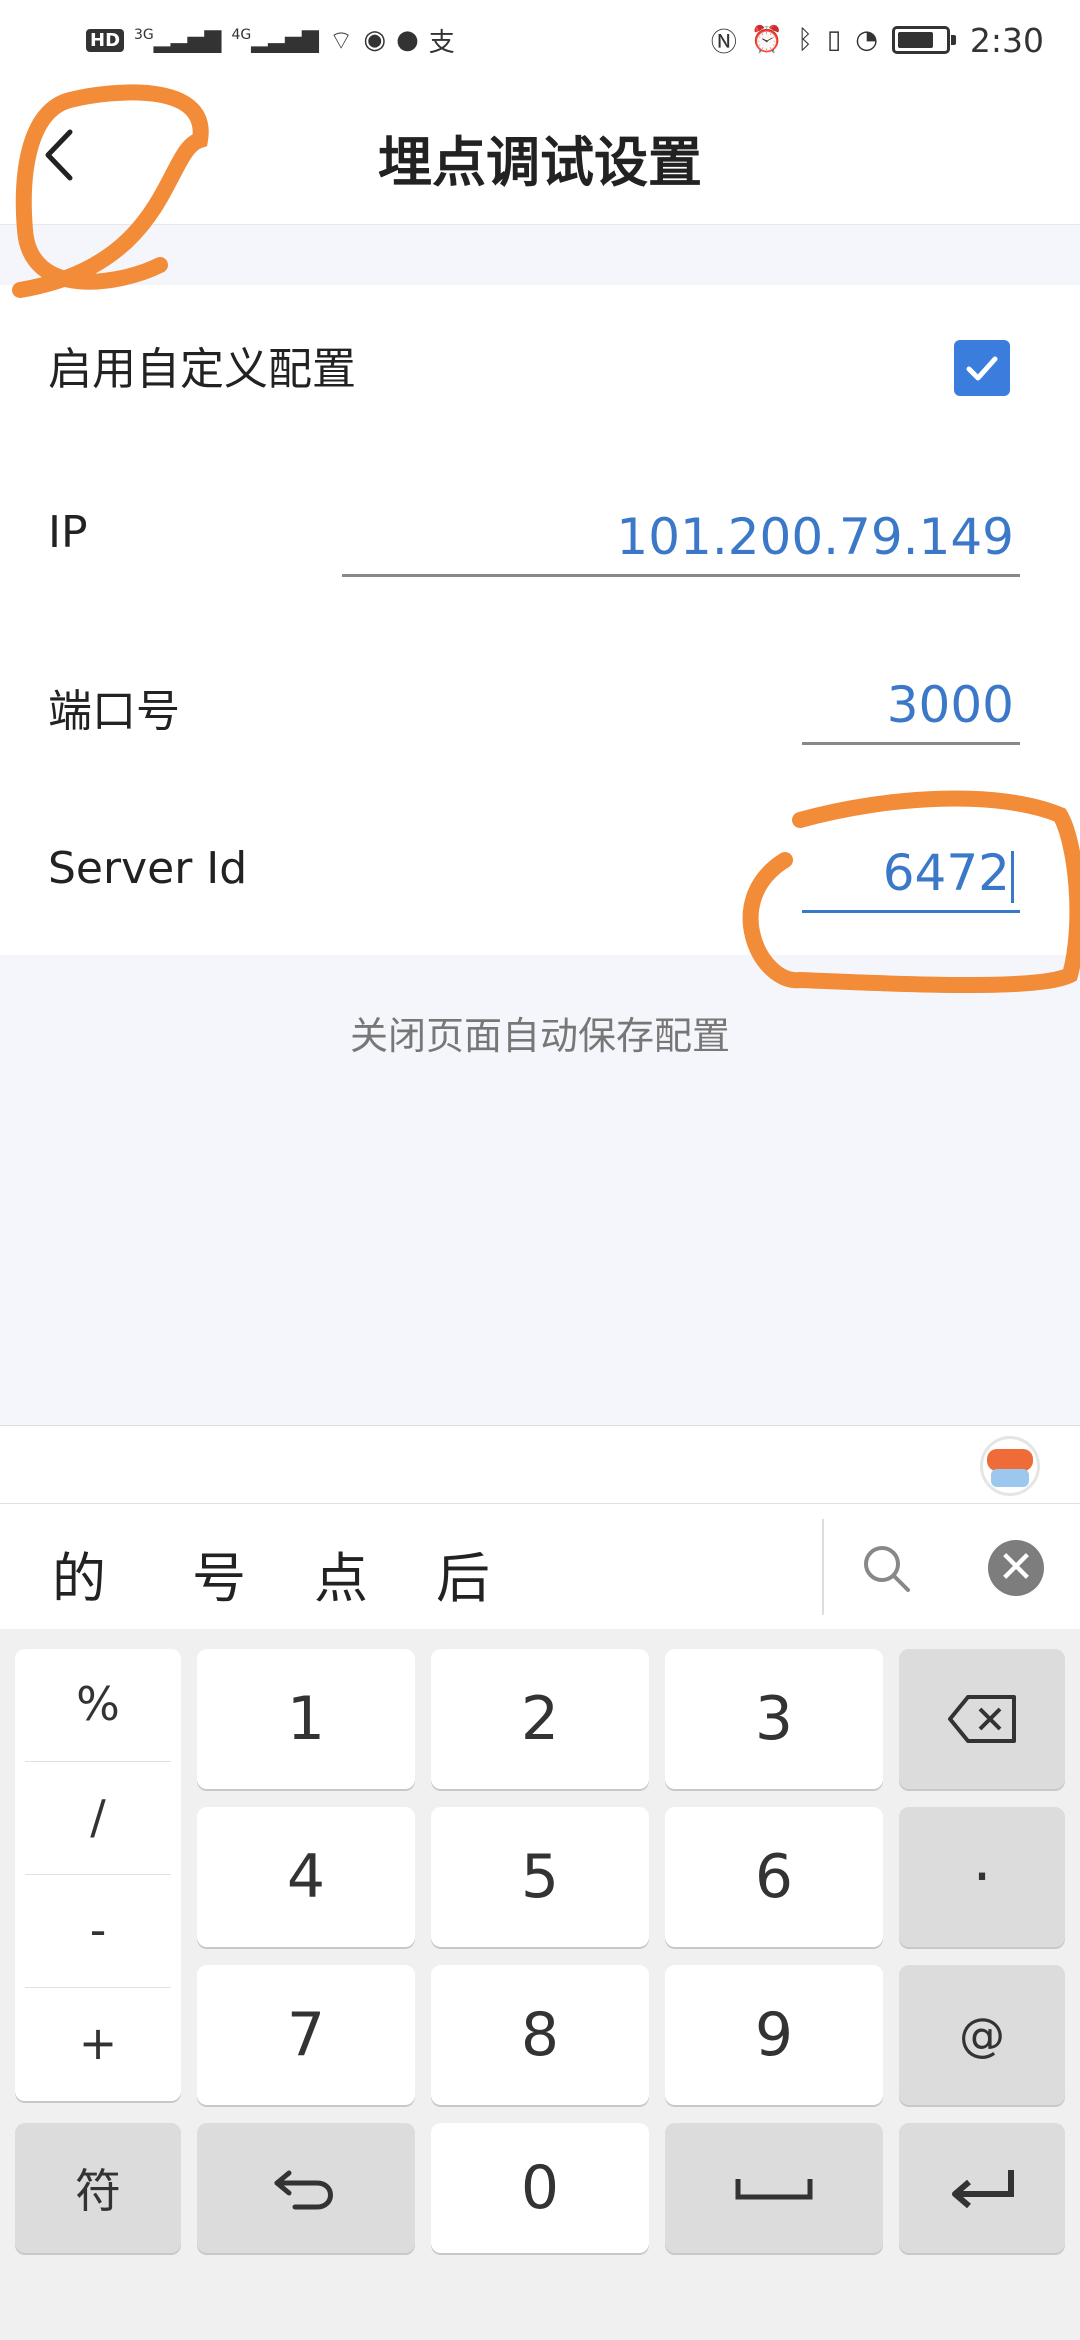 Image resolution: width=1080 pixels, height=2340 pixels. I want to click on status-right-icons: Ⓝ ⏰ ᛒ ▯ ◔ 2:30, so click(877, 40).